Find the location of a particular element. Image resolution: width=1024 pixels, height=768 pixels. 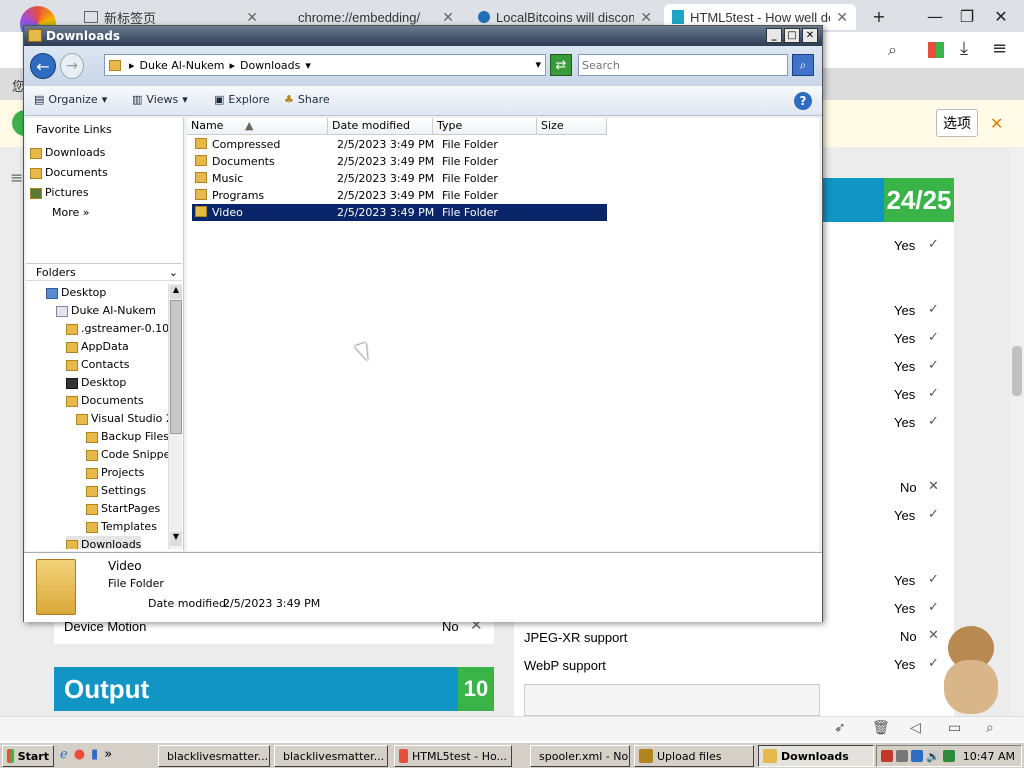

explore-button: ▣ Explore is located at coordinates (242, 99).